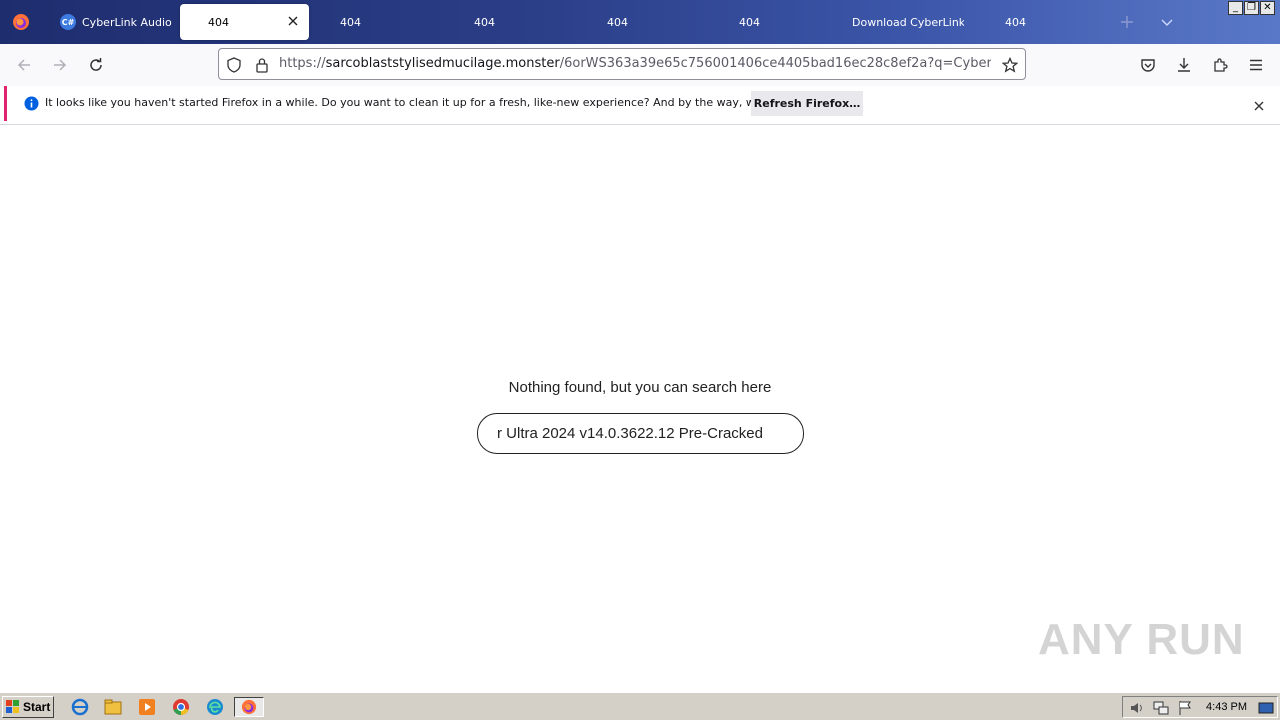 This screenshot has width=1280, height=720. I want to click on new-tab-button, so click(1127, 22).